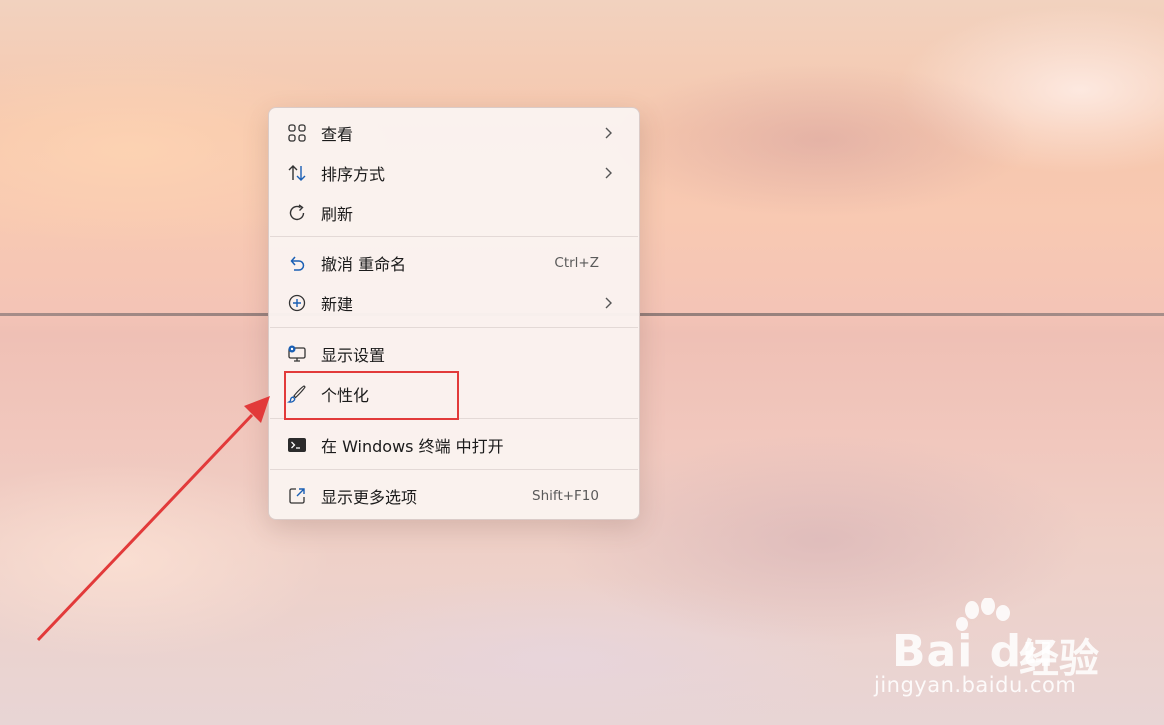 The width and height of the screenshot is (1164, 725). I want to click on baidu-jingyan-watermark: Bai du 经验 jingyan.baidu.com, so click(990, 650).